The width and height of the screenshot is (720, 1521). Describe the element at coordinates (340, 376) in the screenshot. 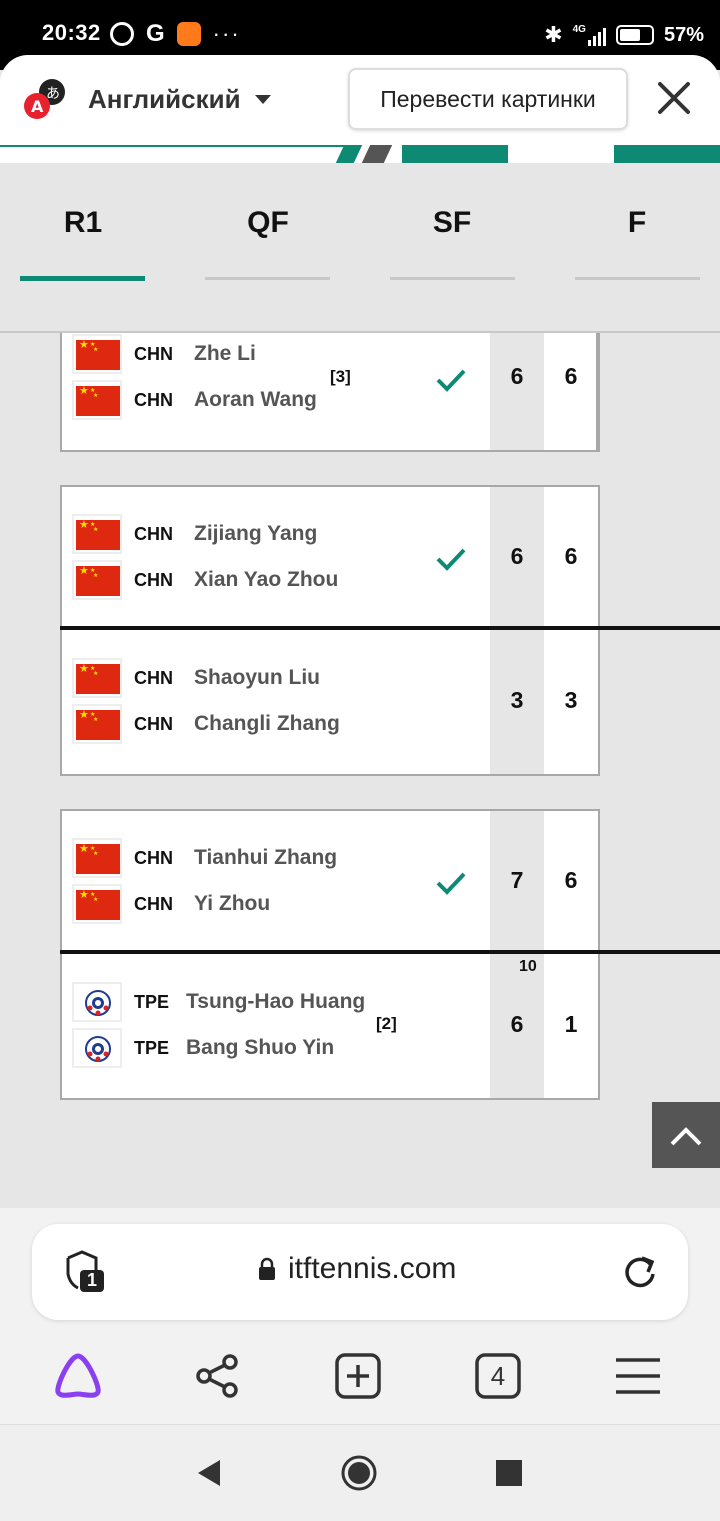

I see `seed-label: [3]` at that location.